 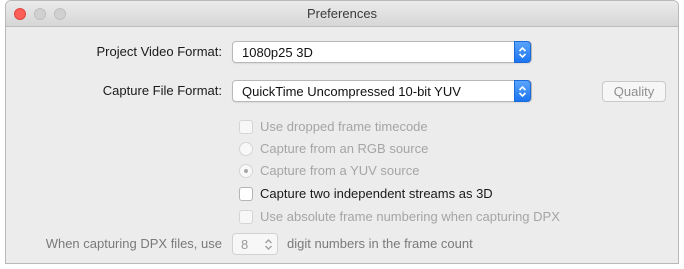 What do you see at coordinates (382, 52) in the screenshot?
I see `project-video-format-popup: 1080p25 3D` at bounding box center [382, 52].